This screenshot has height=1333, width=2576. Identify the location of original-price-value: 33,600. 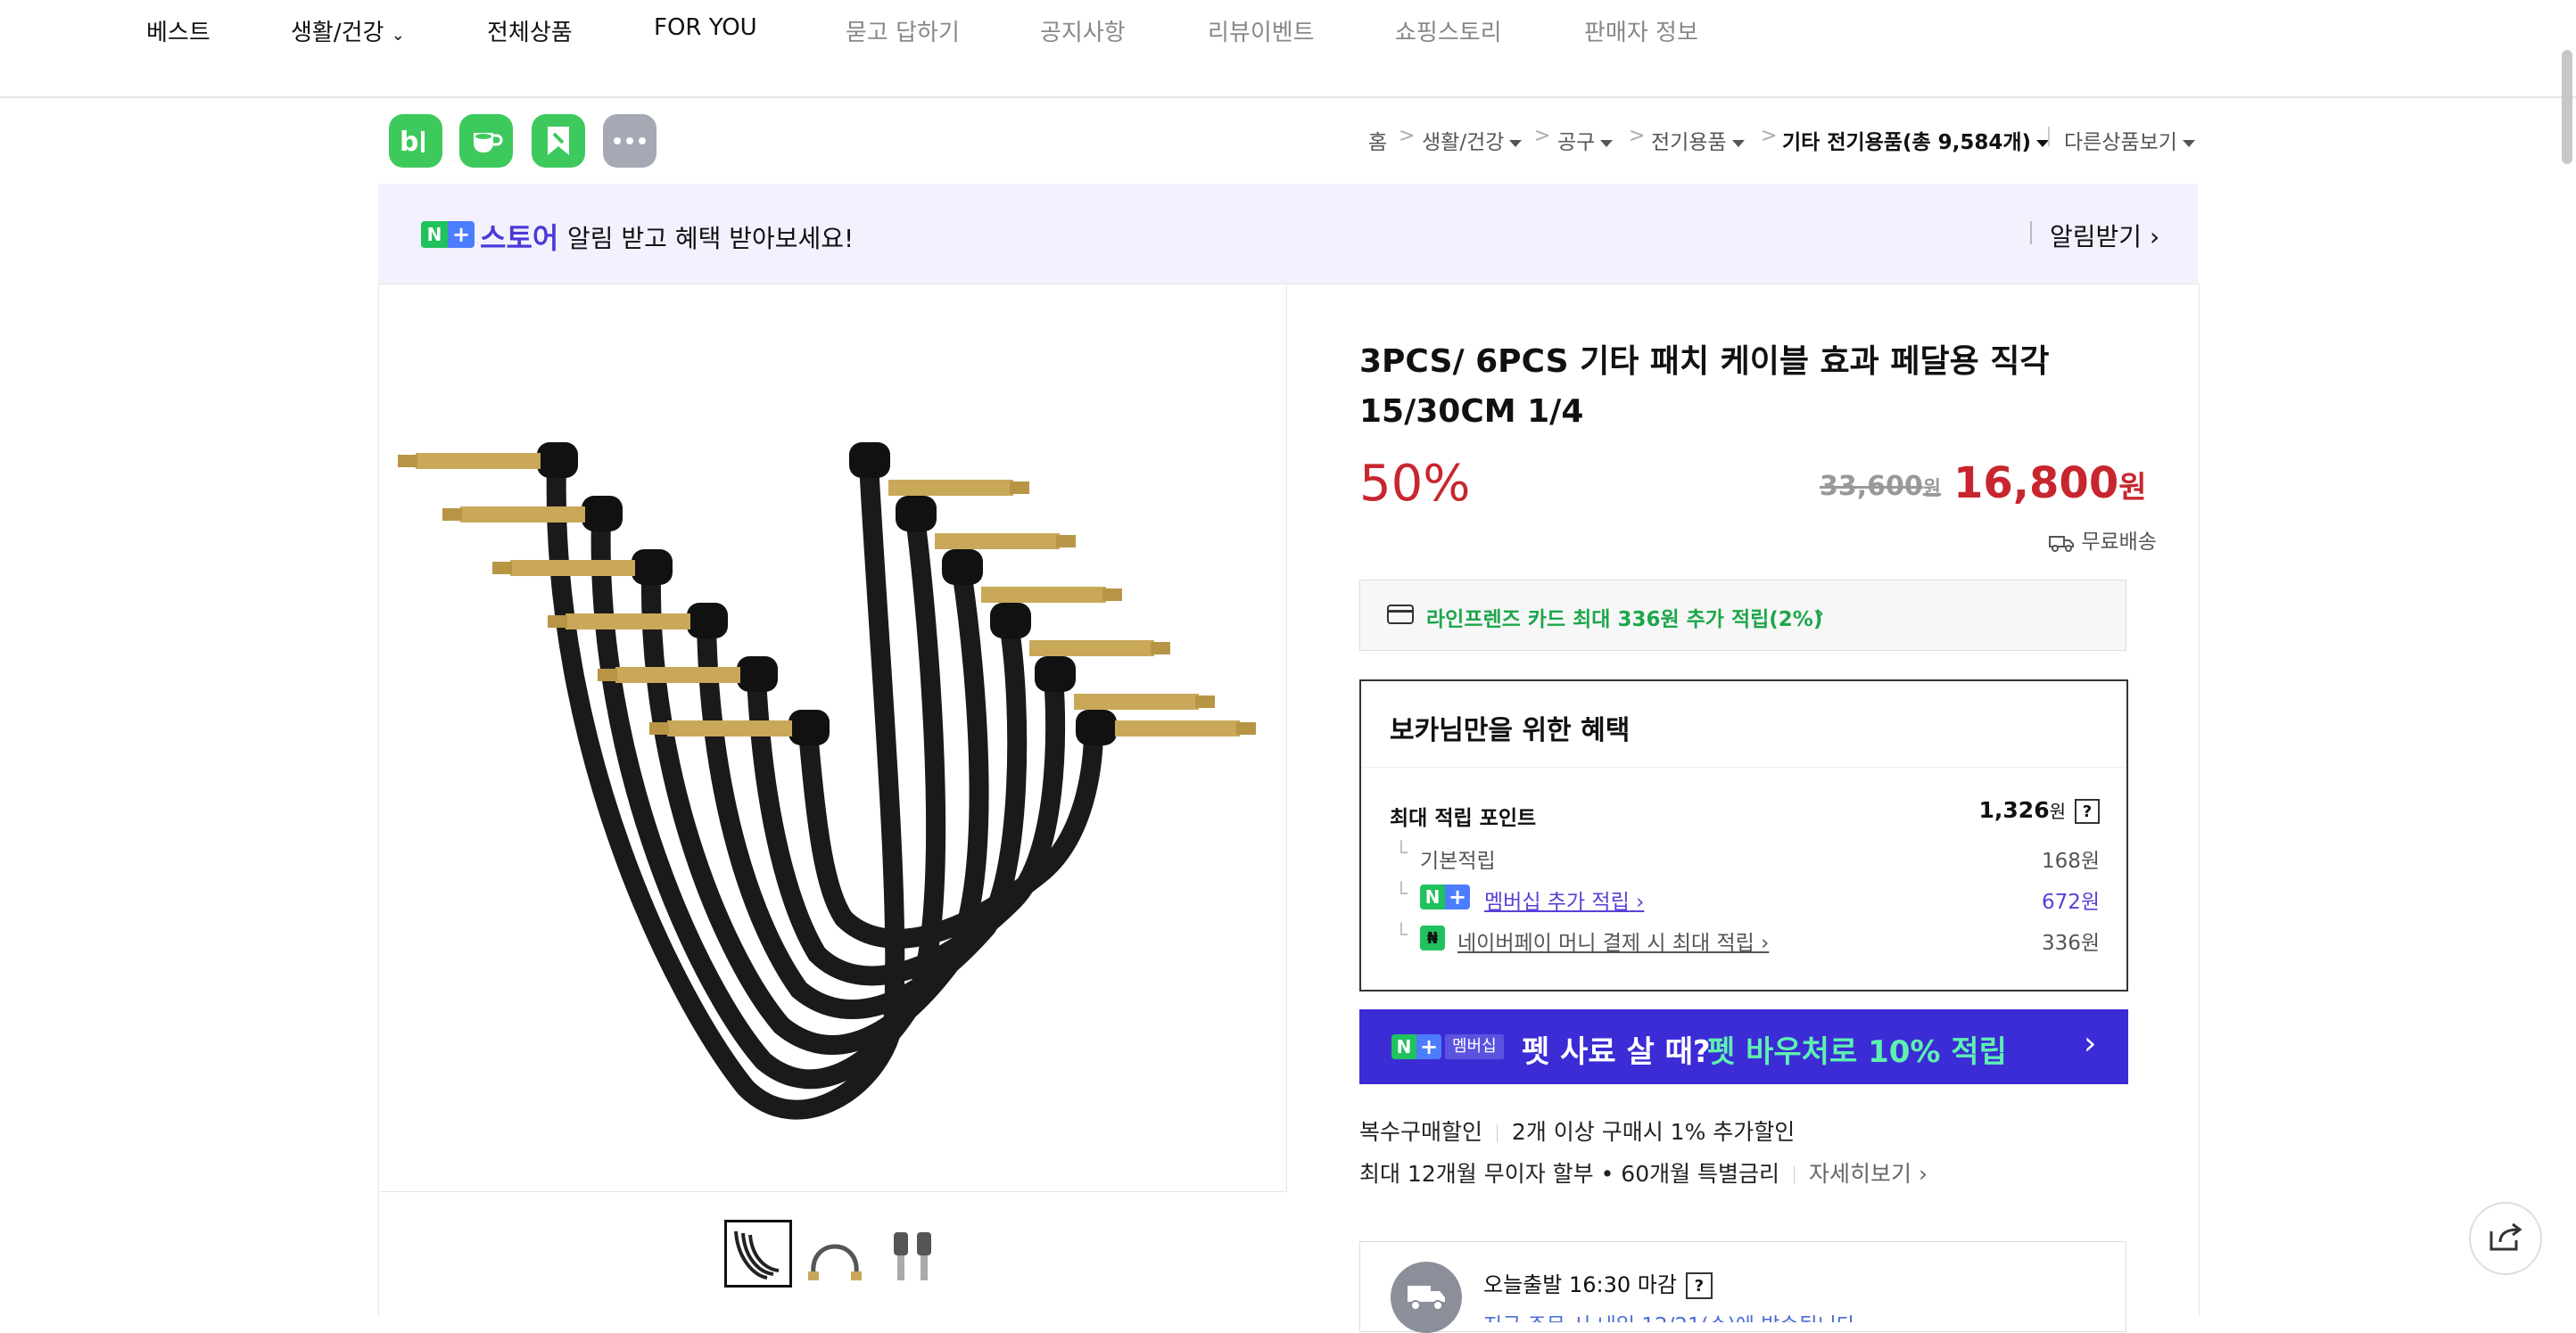
(1871, 486).